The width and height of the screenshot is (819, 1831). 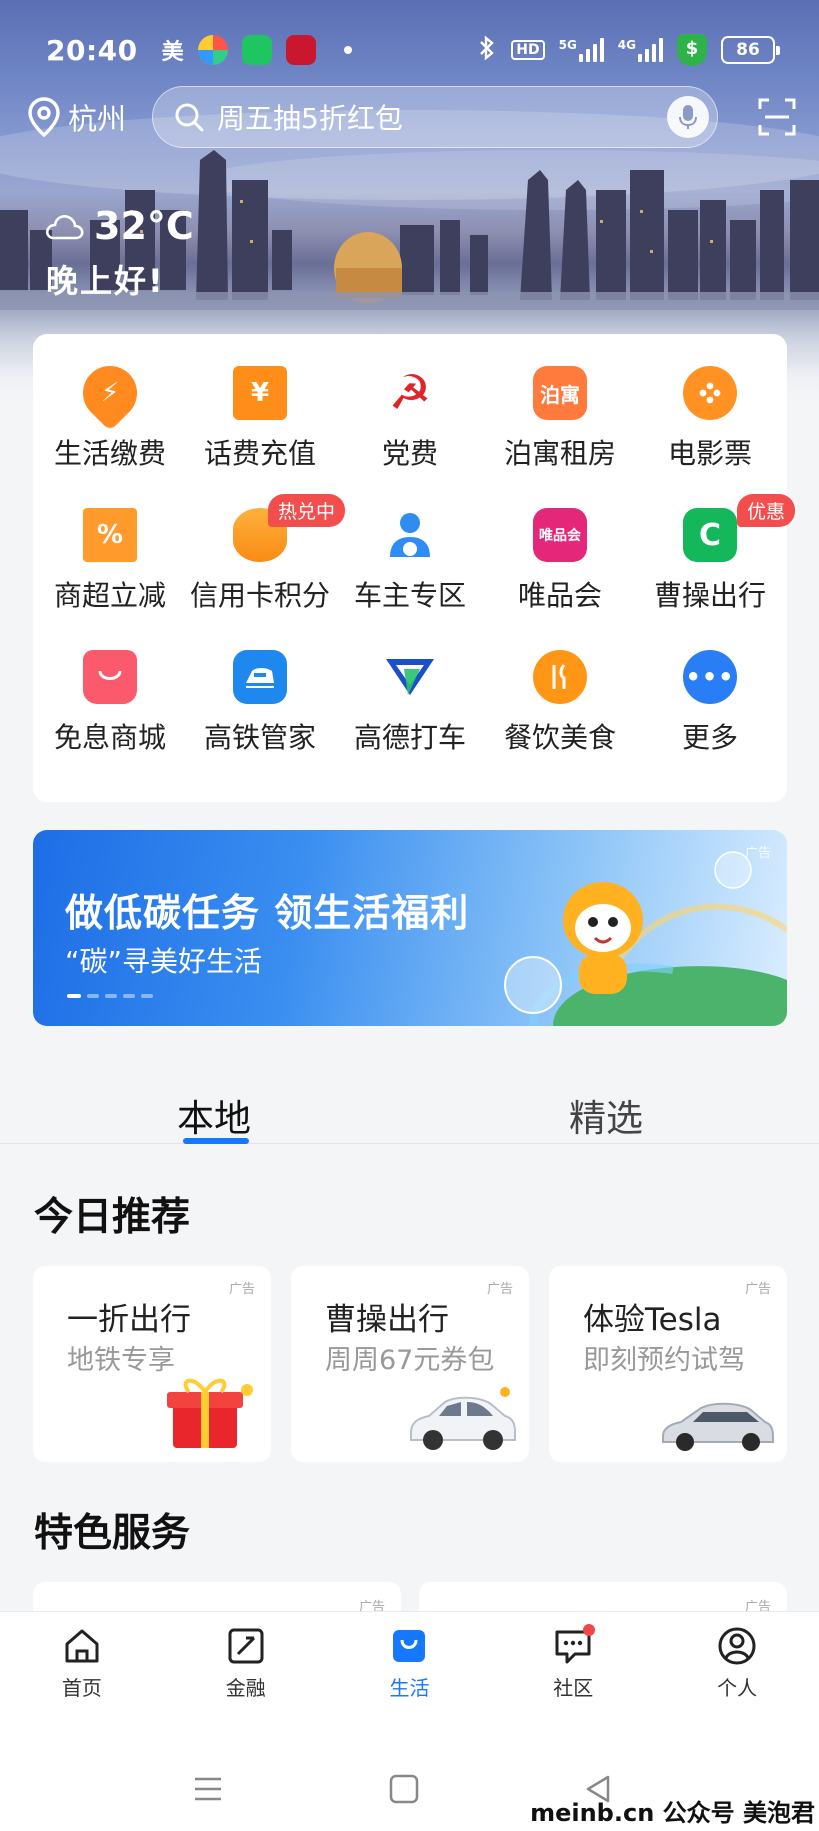 What do you see at coordinates (560, 721) in the screenshot?
I see `service-item-food: 餐饮美食` at bounding box center [560, 721].